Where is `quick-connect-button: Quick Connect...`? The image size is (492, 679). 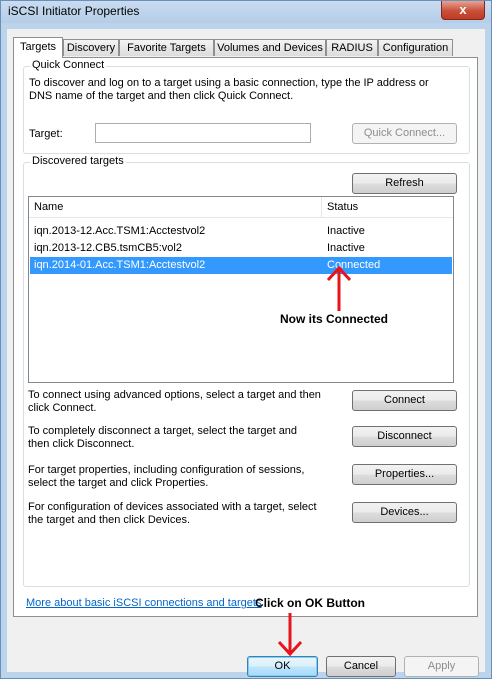 quick-connect-button: Quick Connect... is located at coordinates (404, 133).